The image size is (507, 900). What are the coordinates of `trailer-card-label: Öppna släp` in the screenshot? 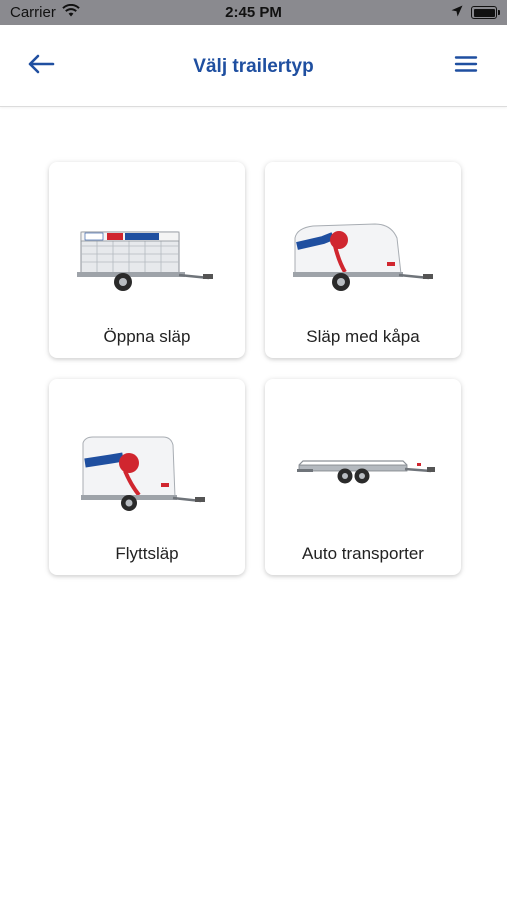 It's located at (147, 336).